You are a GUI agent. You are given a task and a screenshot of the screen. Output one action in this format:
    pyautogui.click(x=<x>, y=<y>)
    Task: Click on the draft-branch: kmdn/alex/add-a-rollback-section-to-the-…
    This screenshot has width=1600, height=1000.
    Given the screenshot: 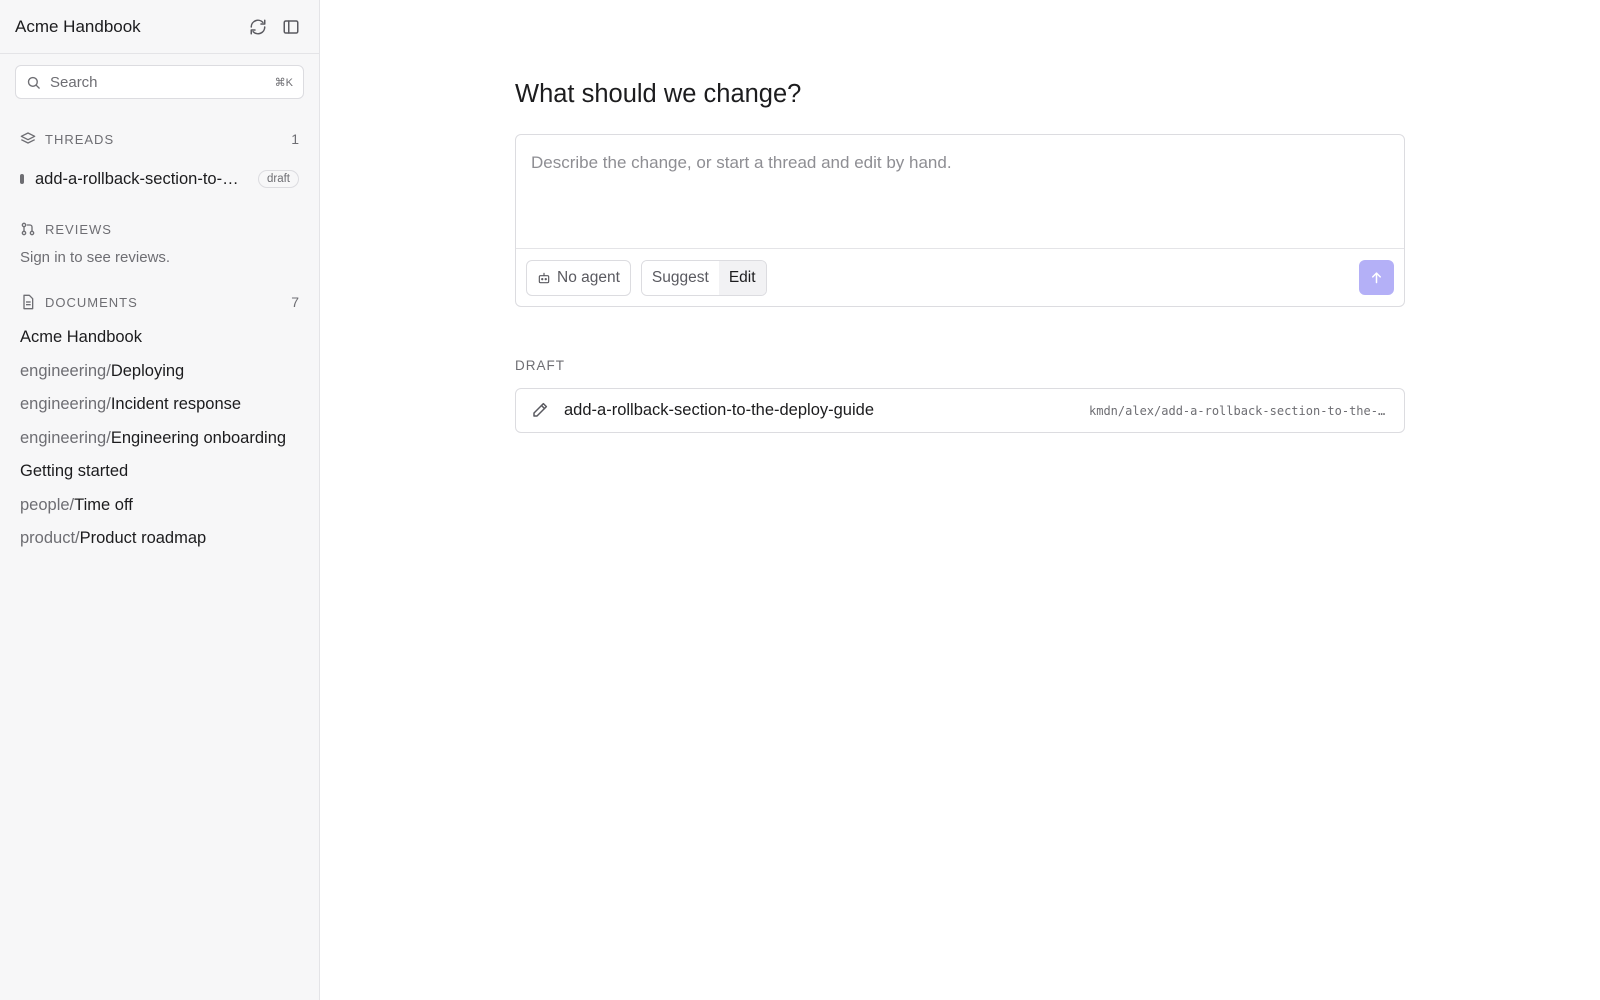 What is the action you would take?
    pyautogui.click(x=1239, y=410)
    